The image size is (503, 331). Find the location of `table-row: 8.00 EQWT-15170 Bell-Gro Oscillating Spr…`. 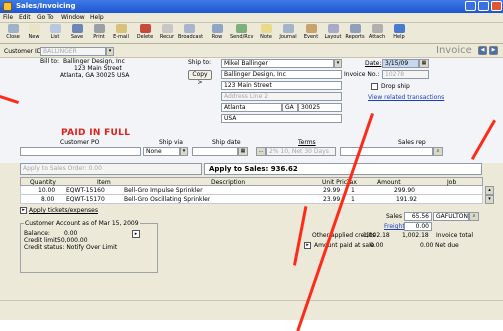

table-row: 8.00 EQWT-15170 Bell-Gro Oscillating Spr… is located at coordinates (251, 199).